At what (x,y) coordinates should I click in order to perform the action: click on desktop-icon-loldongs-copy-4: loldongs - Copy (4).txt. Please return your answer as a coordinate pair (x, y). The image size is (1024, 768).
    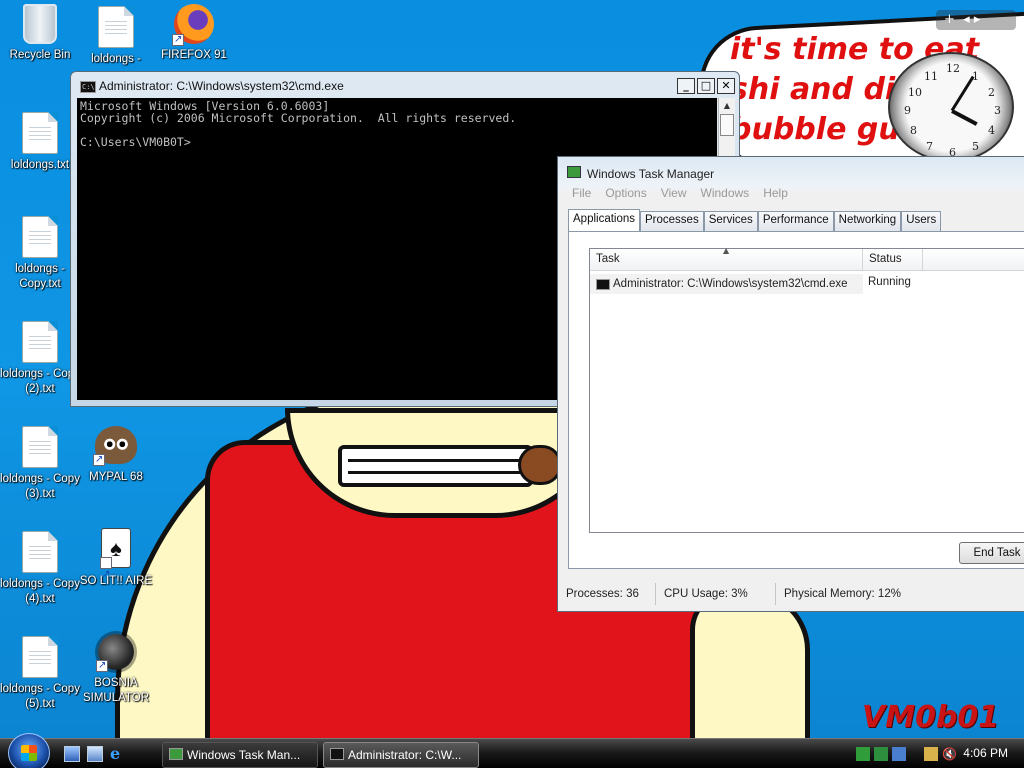
    Looking at the image, I should click on (40, 569).